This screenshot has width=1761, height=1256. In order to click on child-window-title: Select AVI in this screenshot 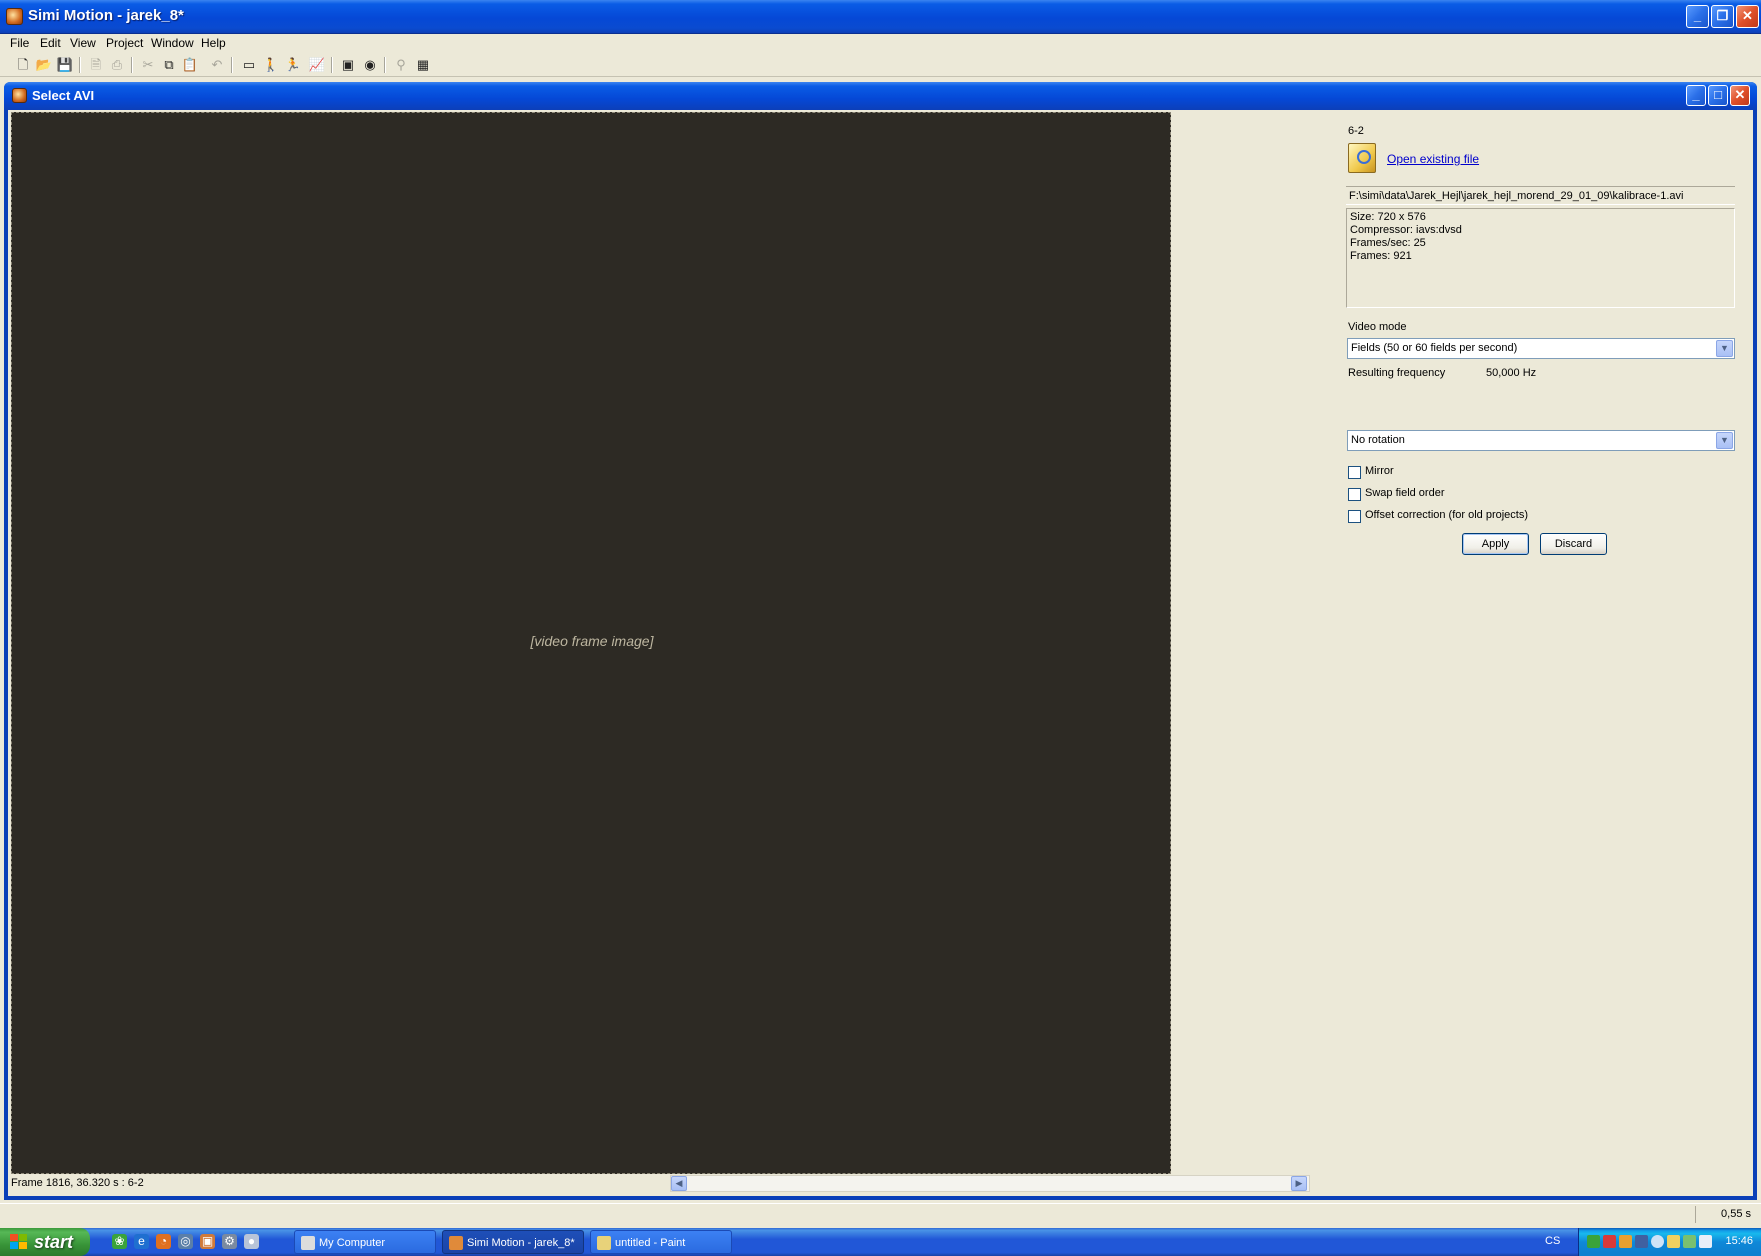, I will do `click(63, 95)`.